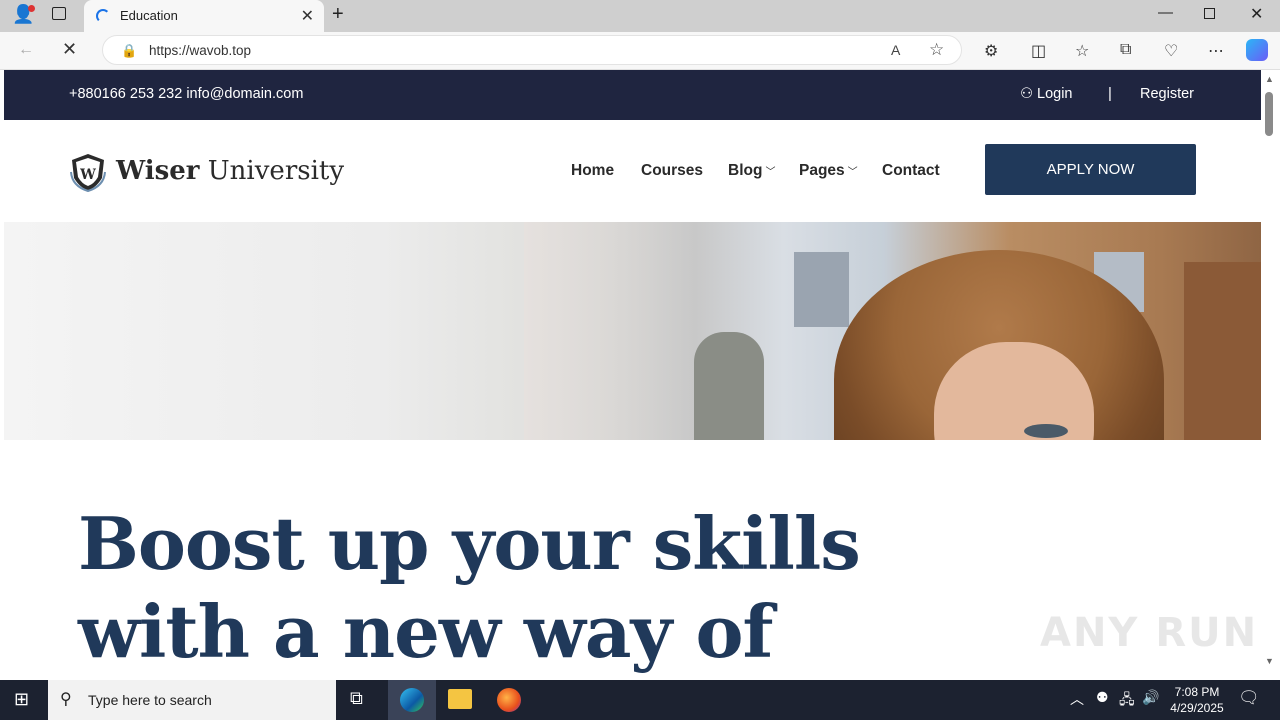 This screenshot has width=1280, height=720. I want to click on file-explorer-icon, so click(460, 699).